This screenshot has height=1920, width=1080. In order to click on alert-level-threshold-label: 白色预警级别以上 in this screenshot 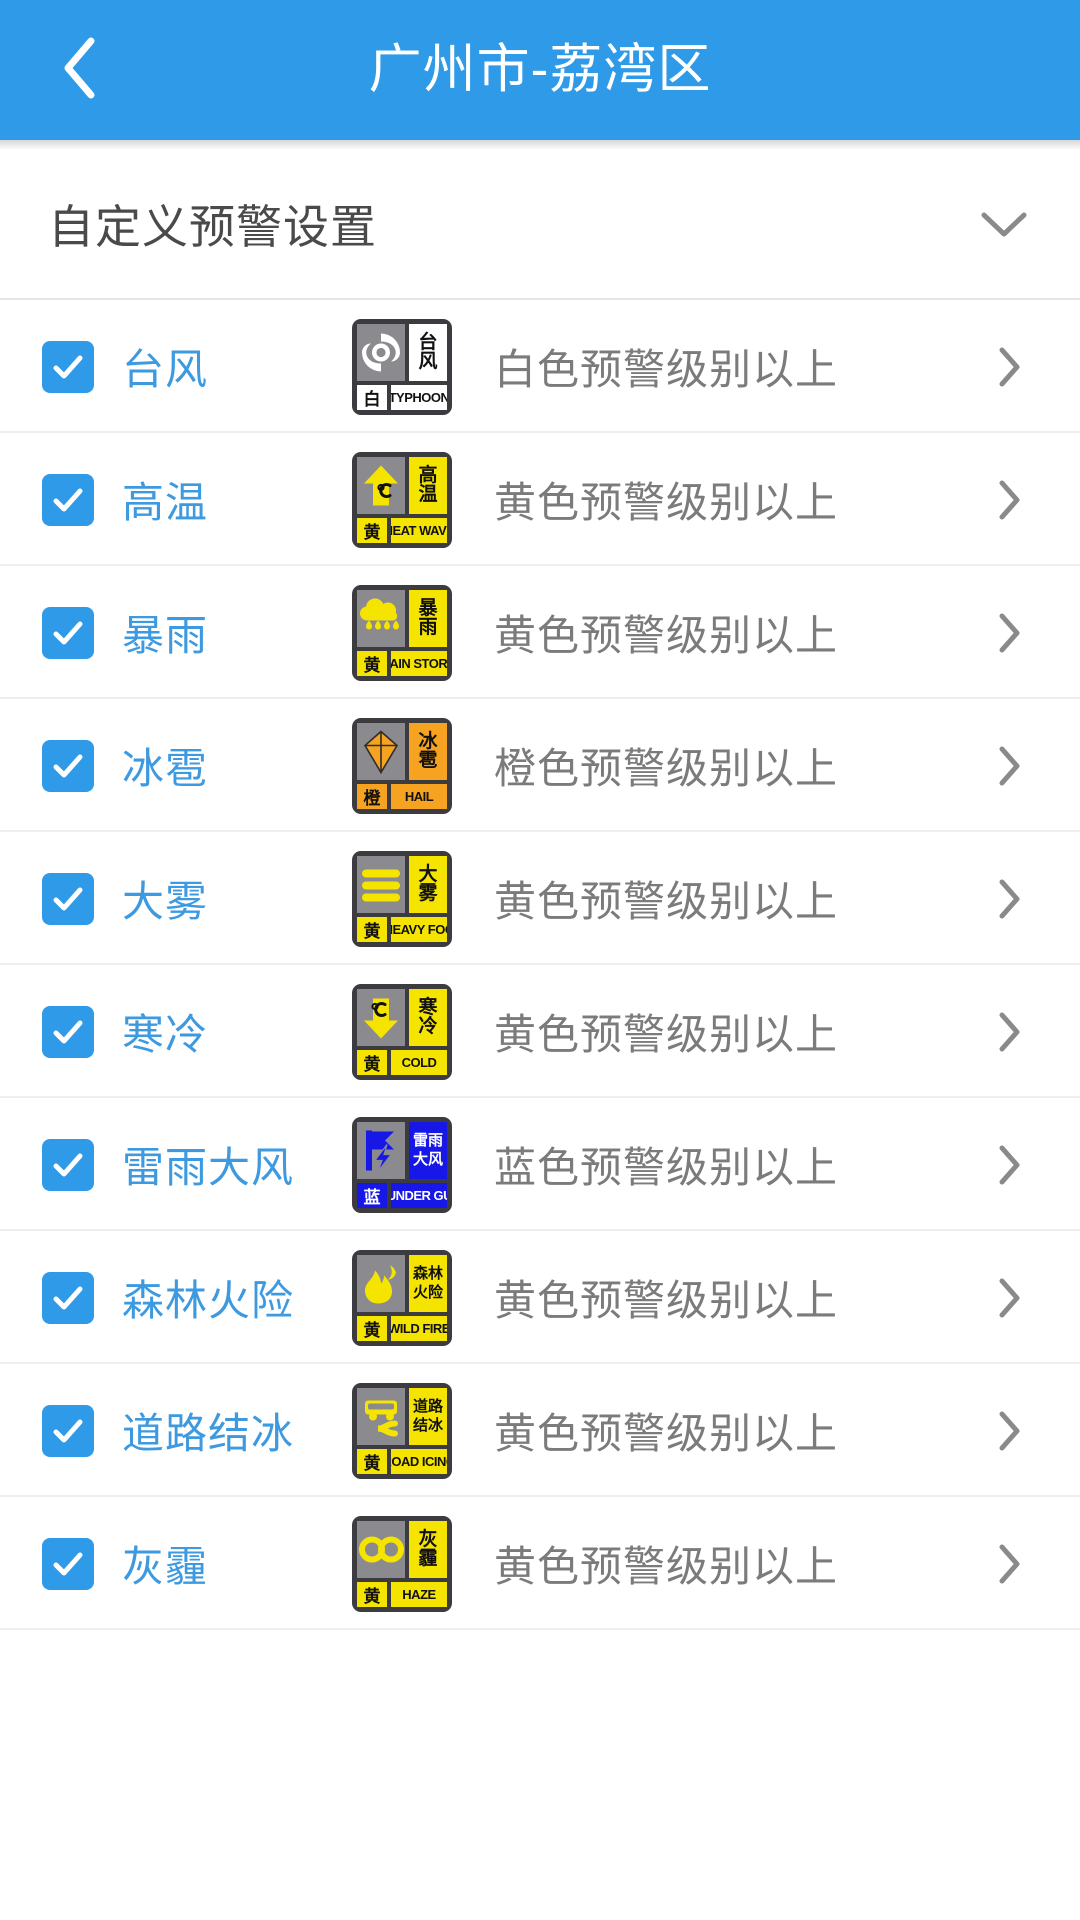, I will do `click(666, 369)`.